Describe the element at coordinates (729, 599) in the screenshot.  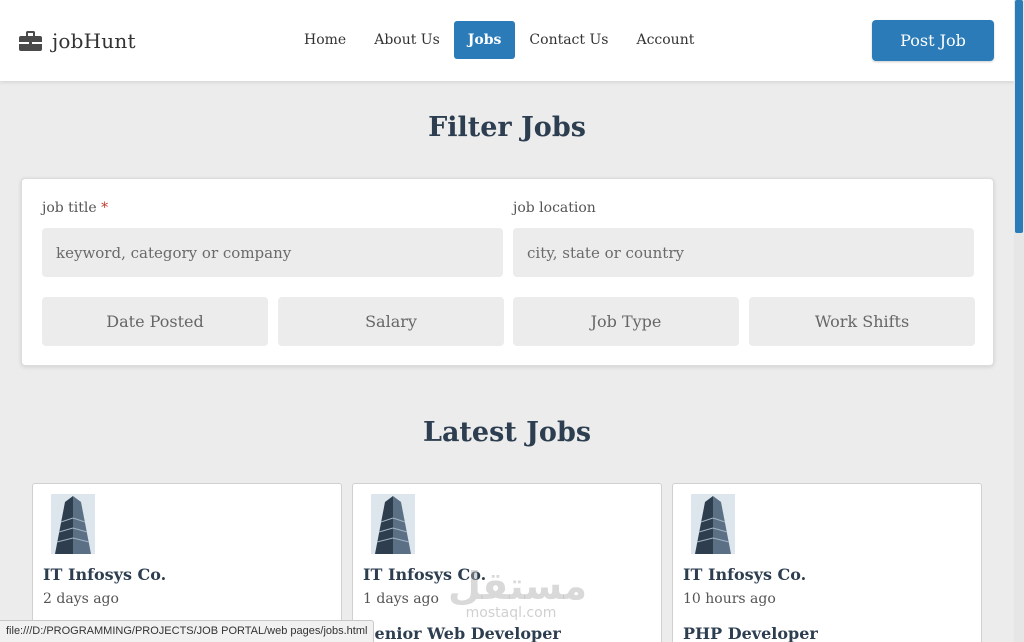
I see `posted-time: 10 hours ago` at that location.